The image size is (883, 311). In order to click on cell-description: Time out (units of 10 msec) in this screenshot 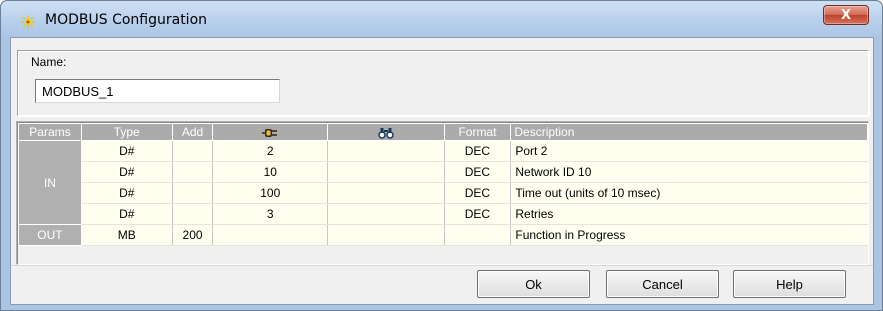, I will do `click(689, 193)`.